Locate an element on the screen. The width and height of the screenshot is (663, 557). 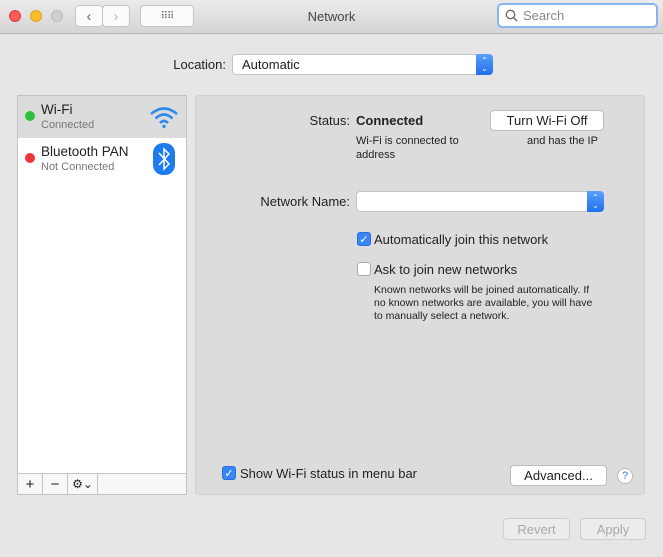
service-status: Not Connected is located at coordinates (78, 167).